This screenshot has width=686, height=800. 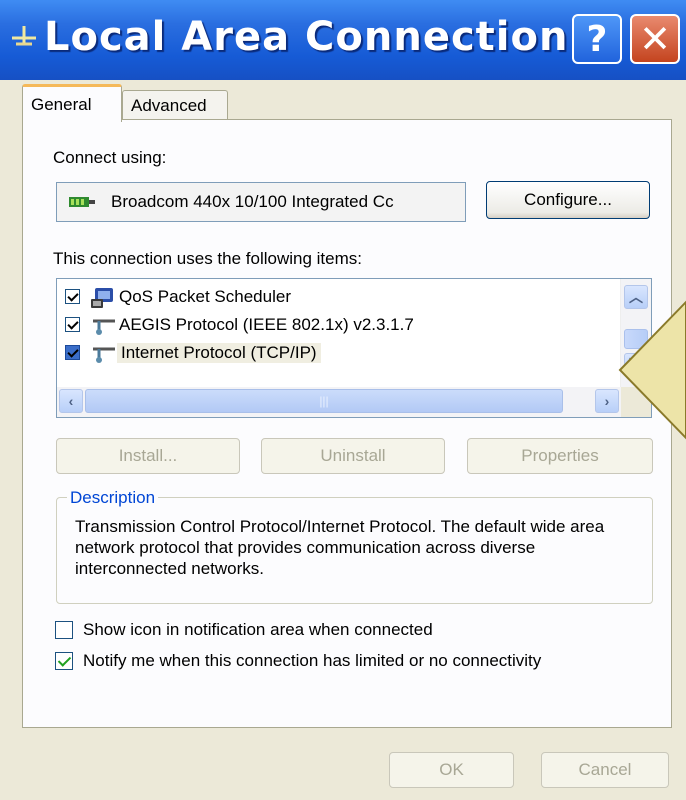 I want to click on help-button: ?, so click(x=597, y=39).